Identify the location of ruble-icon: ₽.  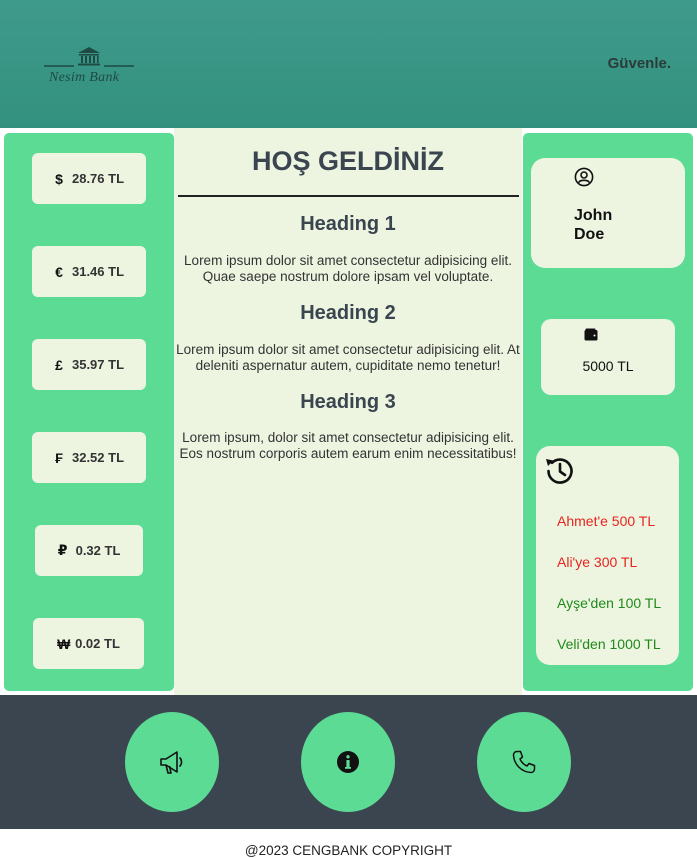
(62, 550).